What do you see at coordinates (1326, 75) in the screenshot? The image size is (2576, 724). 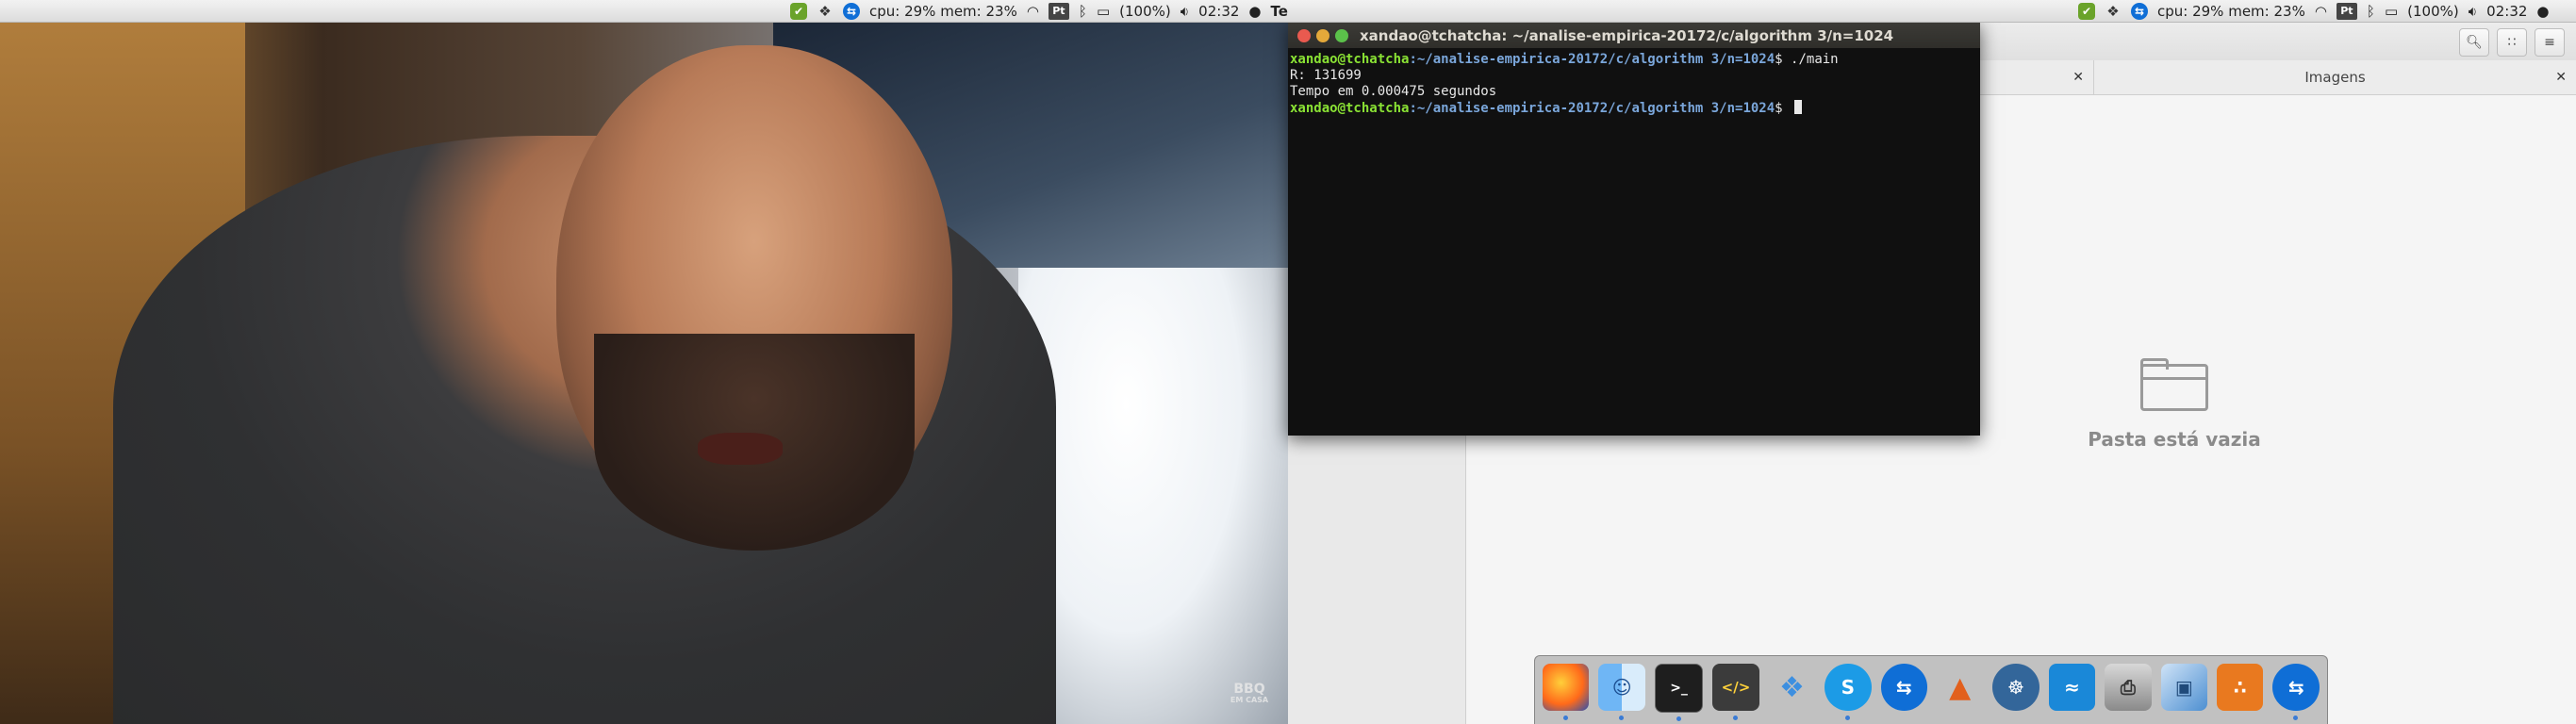 I see `terminal-line: R: 131699` at bounding box center [1326, 75].